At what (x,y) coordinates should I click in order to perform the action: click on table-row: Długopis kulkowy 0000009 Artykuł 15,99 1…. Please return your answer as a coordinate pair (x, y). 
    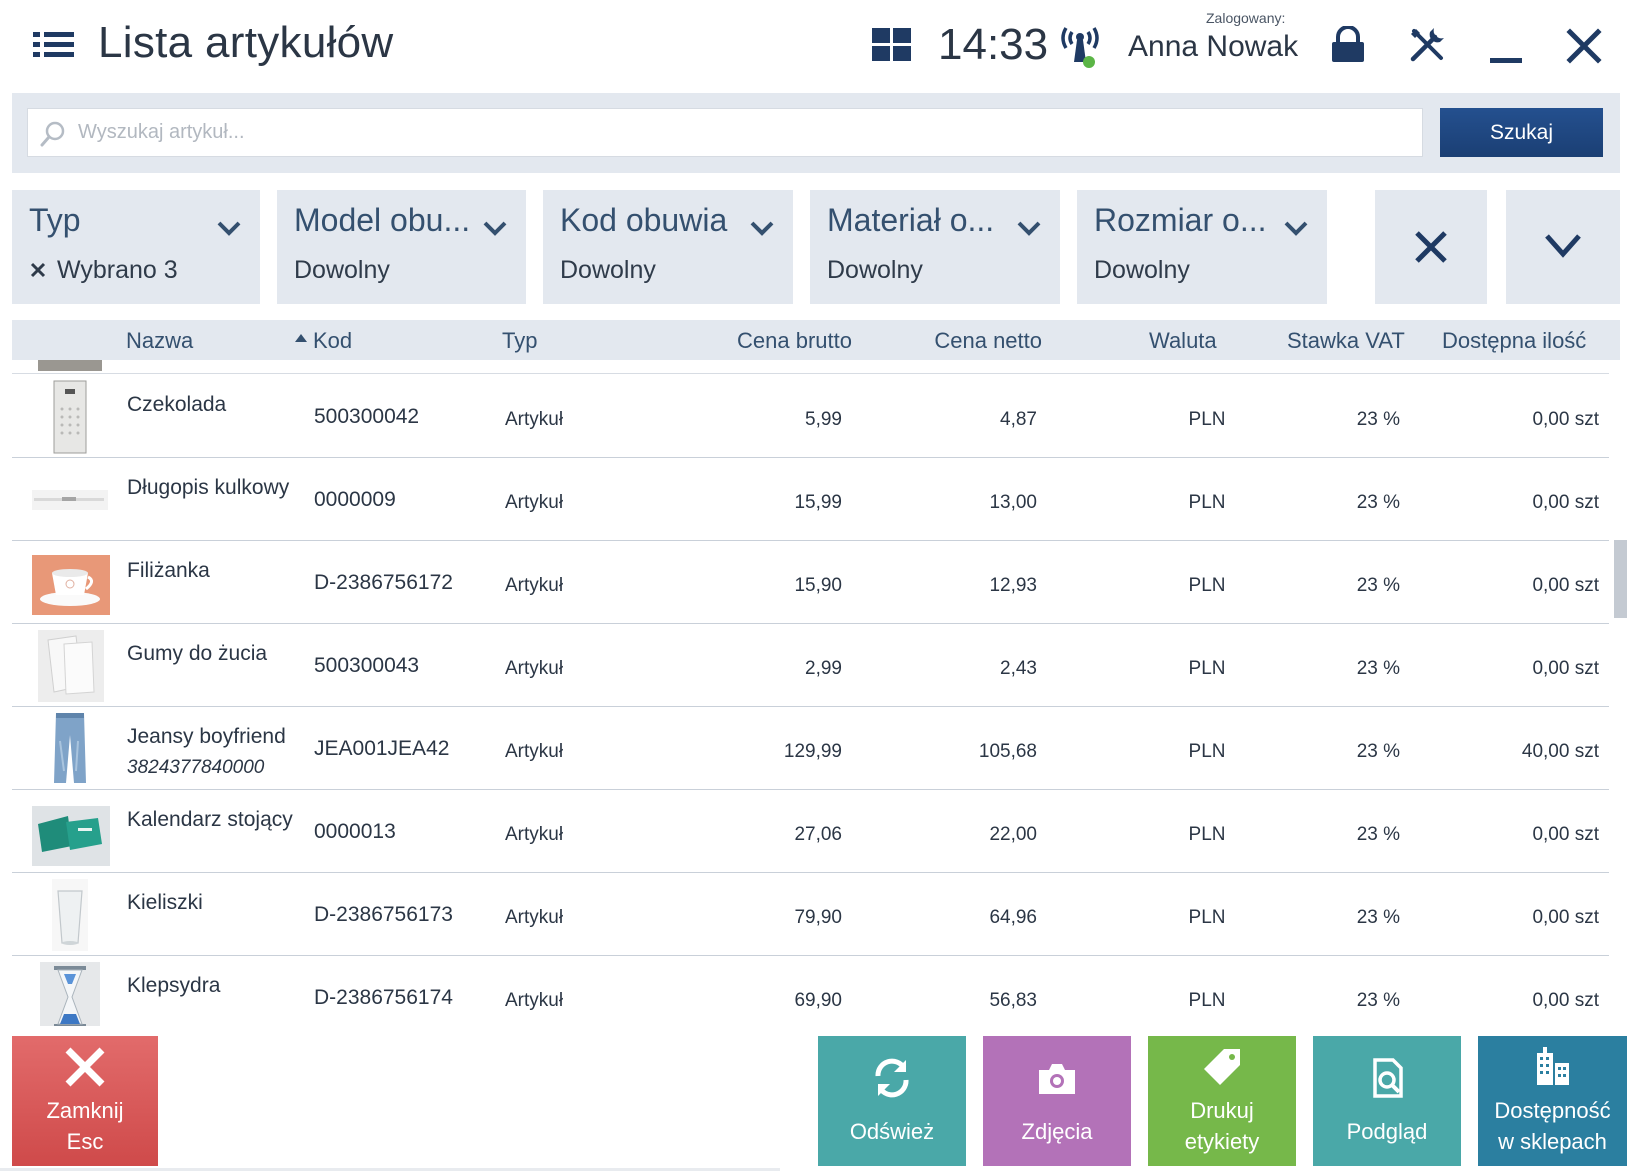
    Looking at the image, I should click on (810, 499).